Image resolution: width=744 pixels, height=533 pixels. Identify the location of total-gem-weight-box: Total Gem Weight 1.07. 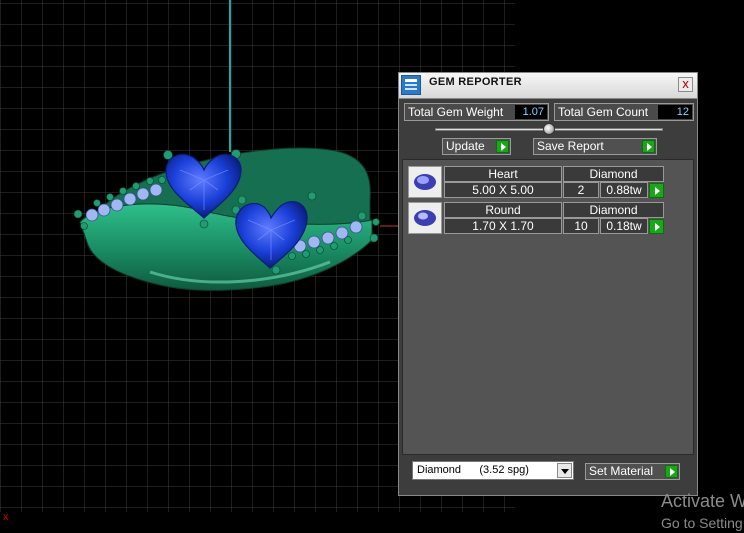
(476, 112).